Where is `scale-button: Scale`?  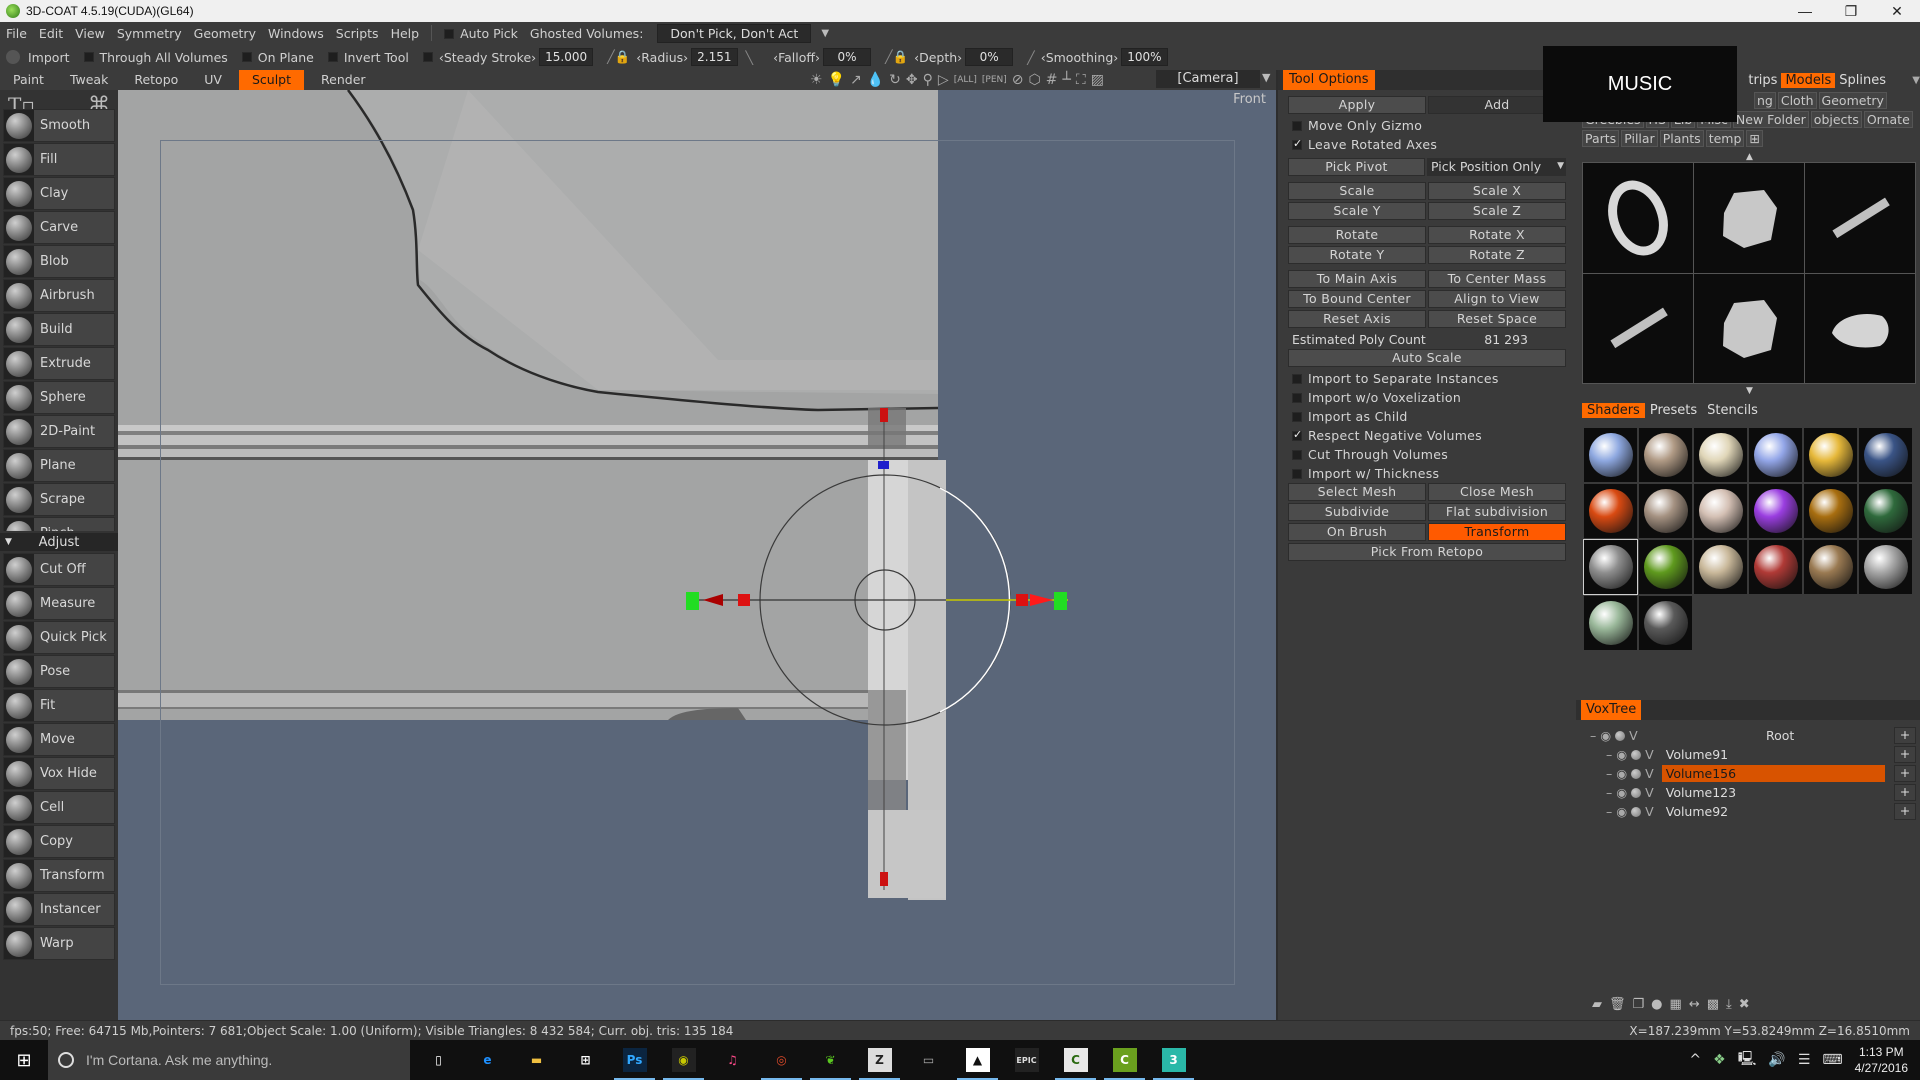 scale-button: Scale is located at coordinates (1357, 191).